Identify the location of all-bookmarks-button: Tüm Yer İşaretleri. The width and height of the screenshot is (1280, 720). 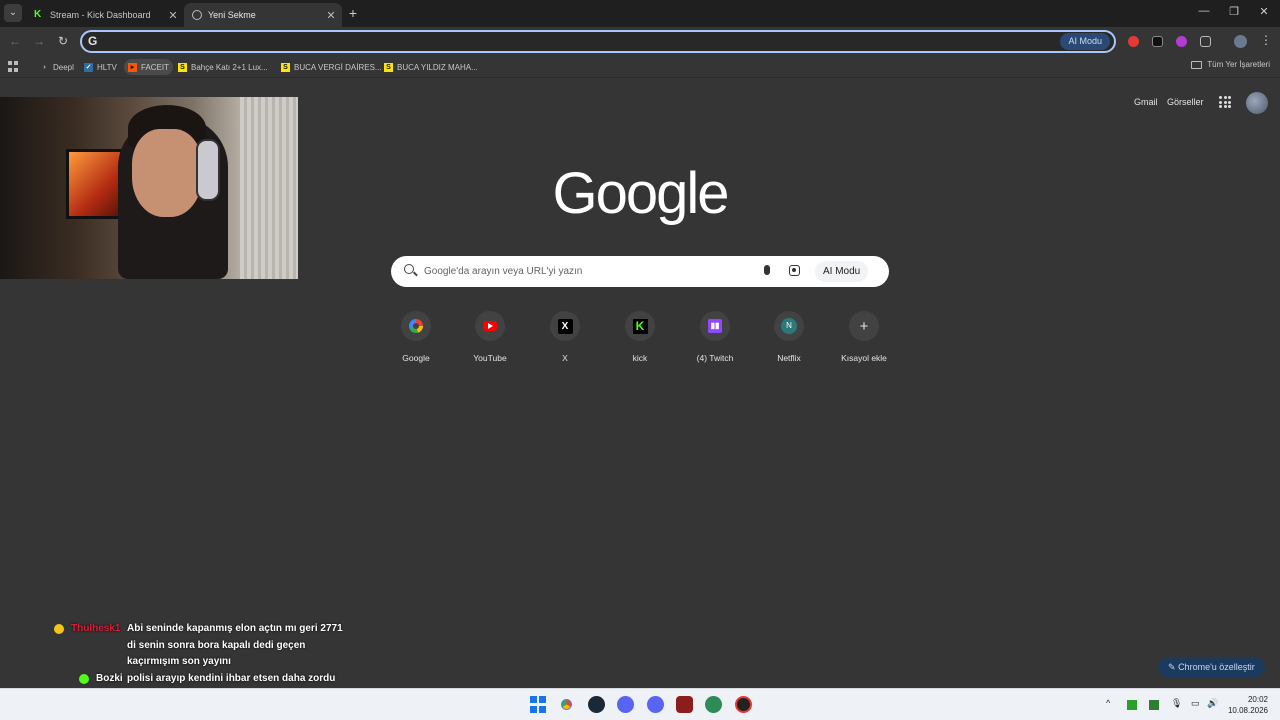
(1230, 64).